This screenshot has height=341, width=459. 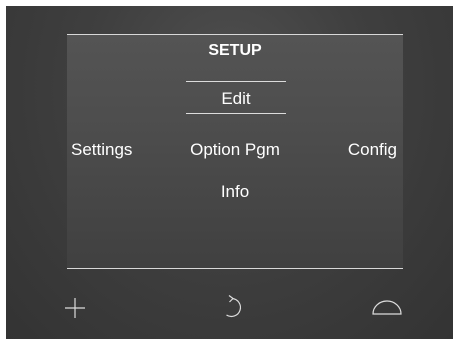 I want to click on selection-top-line, so click(x=236, y=81).